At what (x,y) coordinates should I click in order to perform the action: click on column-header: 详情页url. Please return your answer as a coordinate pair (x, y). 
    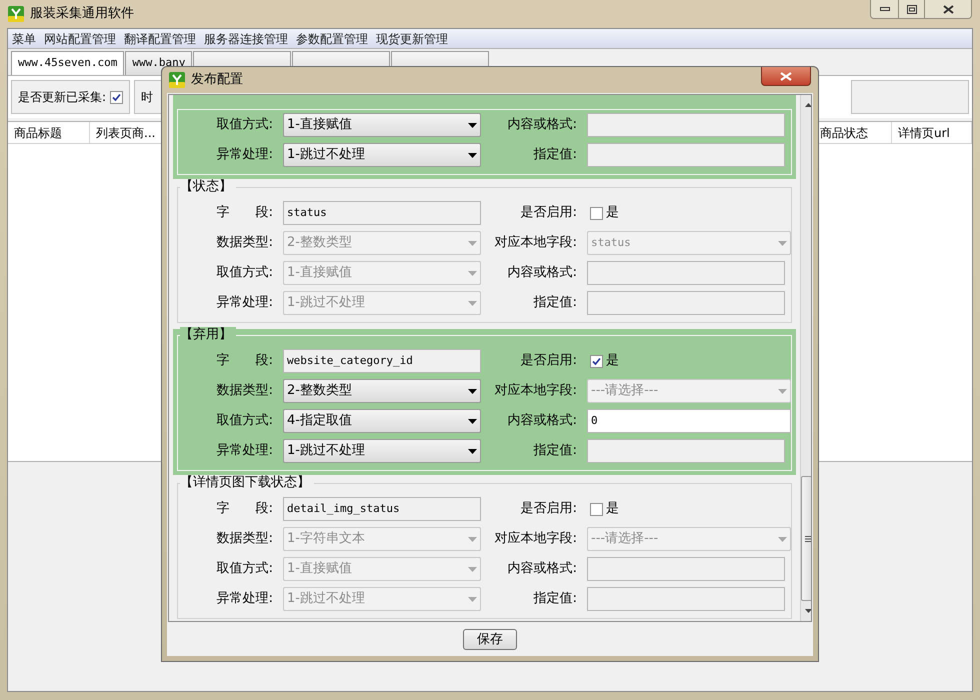
    Looking at the image, I should click on (932, 132).